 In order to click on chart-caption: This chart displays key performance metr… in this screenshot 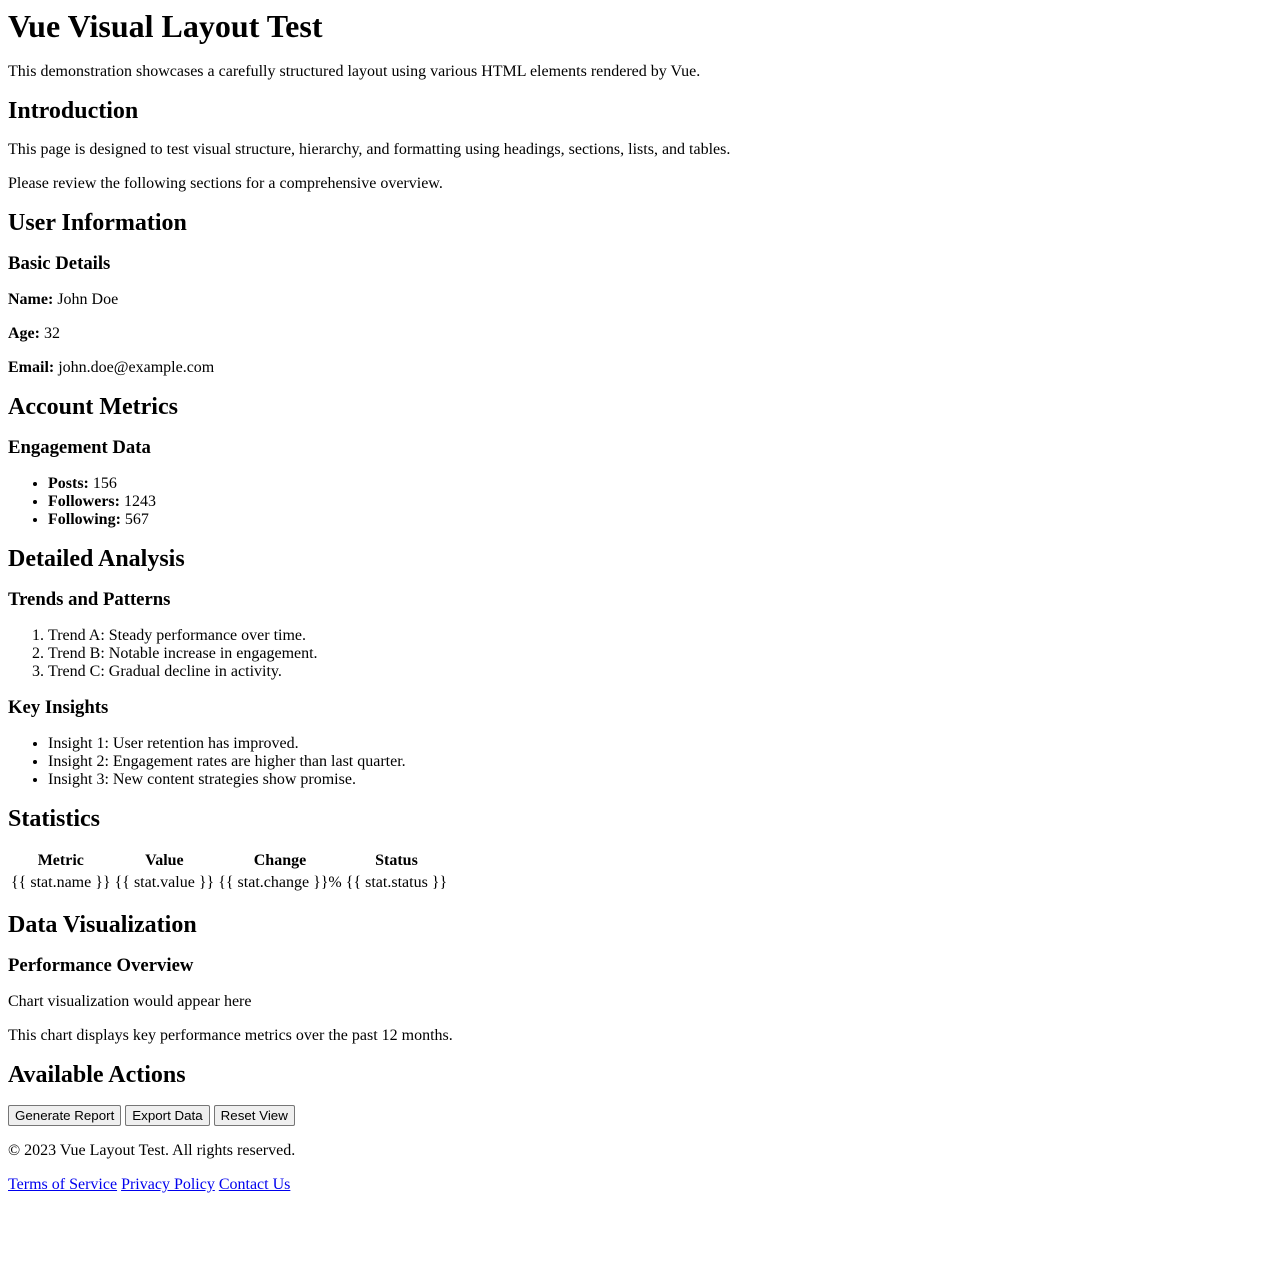, I will do `click(230, 1035)`.